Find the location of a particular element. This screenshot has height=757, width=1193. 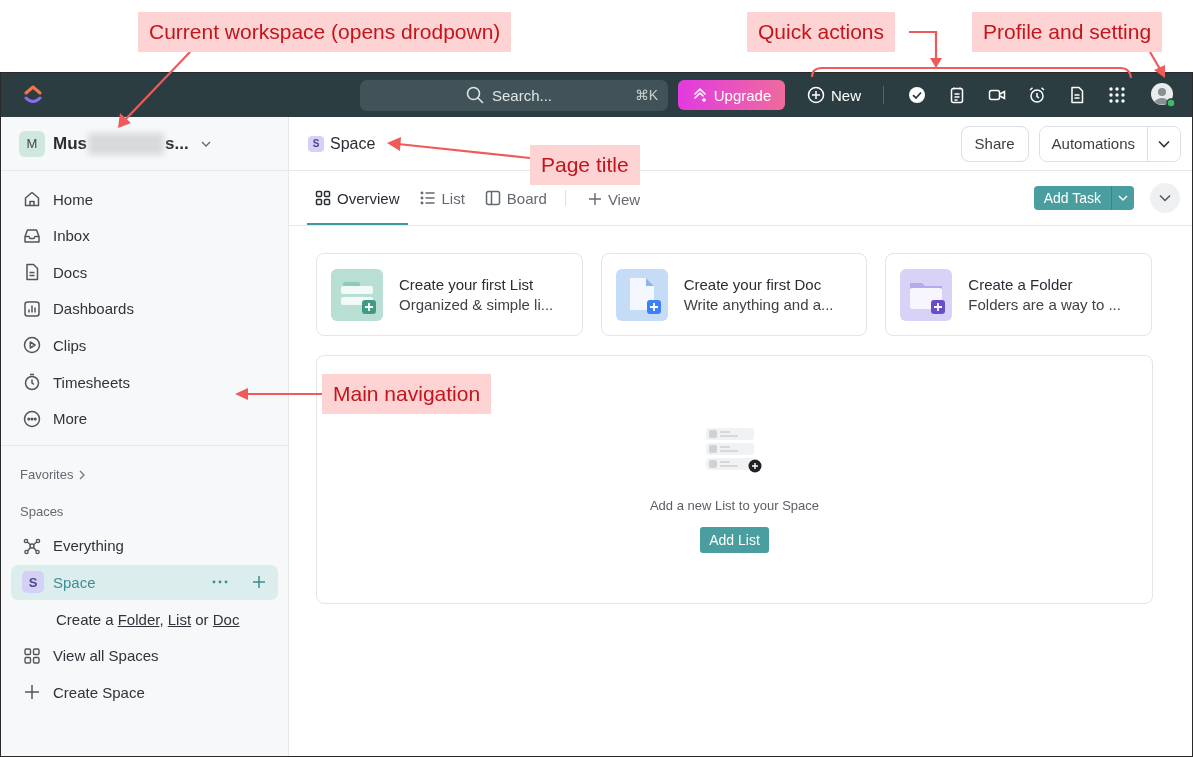

create-hint-text: Create a Folder, List or Doc is located at coordinates (148, 619).